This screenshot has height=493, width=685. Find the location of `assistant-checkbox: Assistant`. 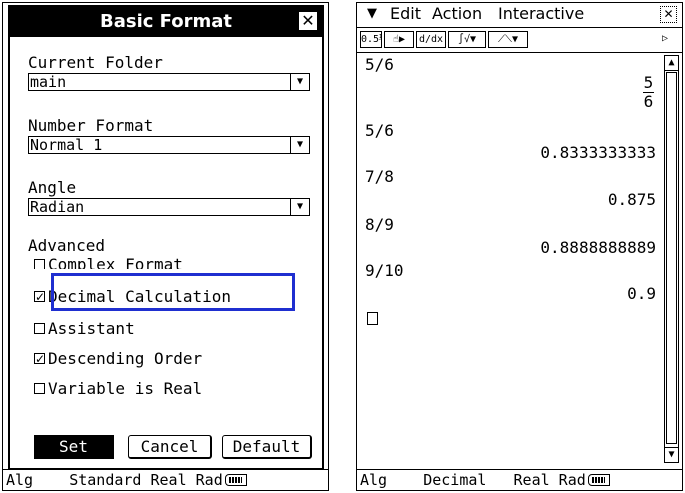

assistant-checkbox: Assistant is located at coordinates (84, 329).